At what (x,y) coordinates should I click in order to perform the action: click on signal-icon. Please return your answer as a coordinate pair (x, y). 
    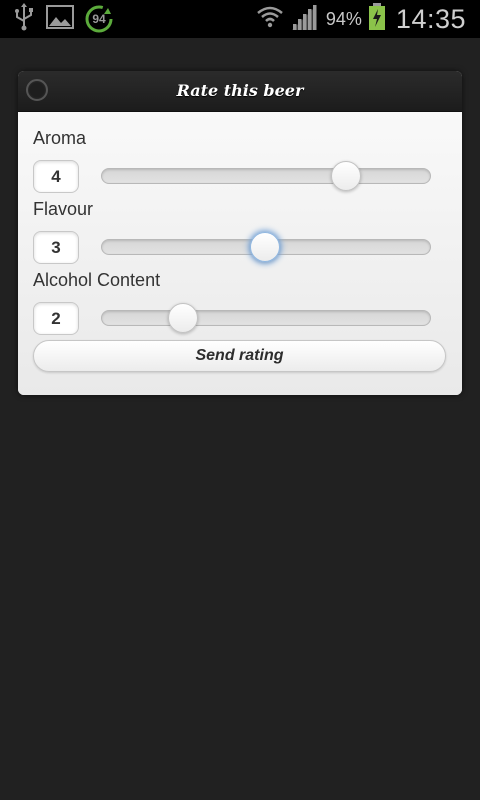
    Looking at the image, I should click on (304, 19).